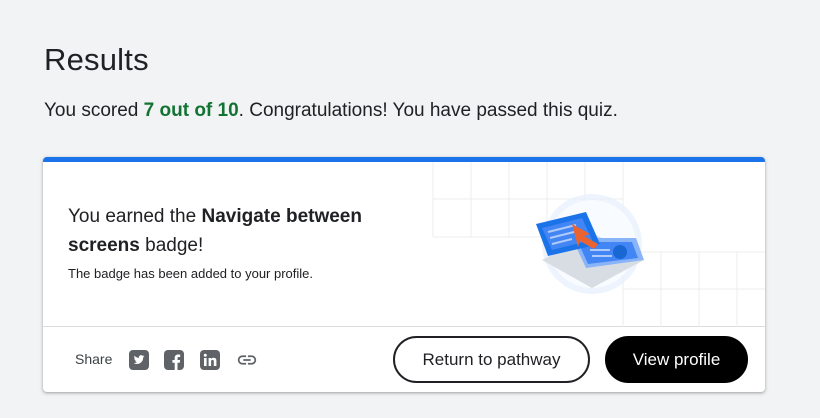 The height and width of the screenshot is (418, 820). Describe the element at coordinates (210, 360) in the screenshot. I see `linkedin-icon` at that location.